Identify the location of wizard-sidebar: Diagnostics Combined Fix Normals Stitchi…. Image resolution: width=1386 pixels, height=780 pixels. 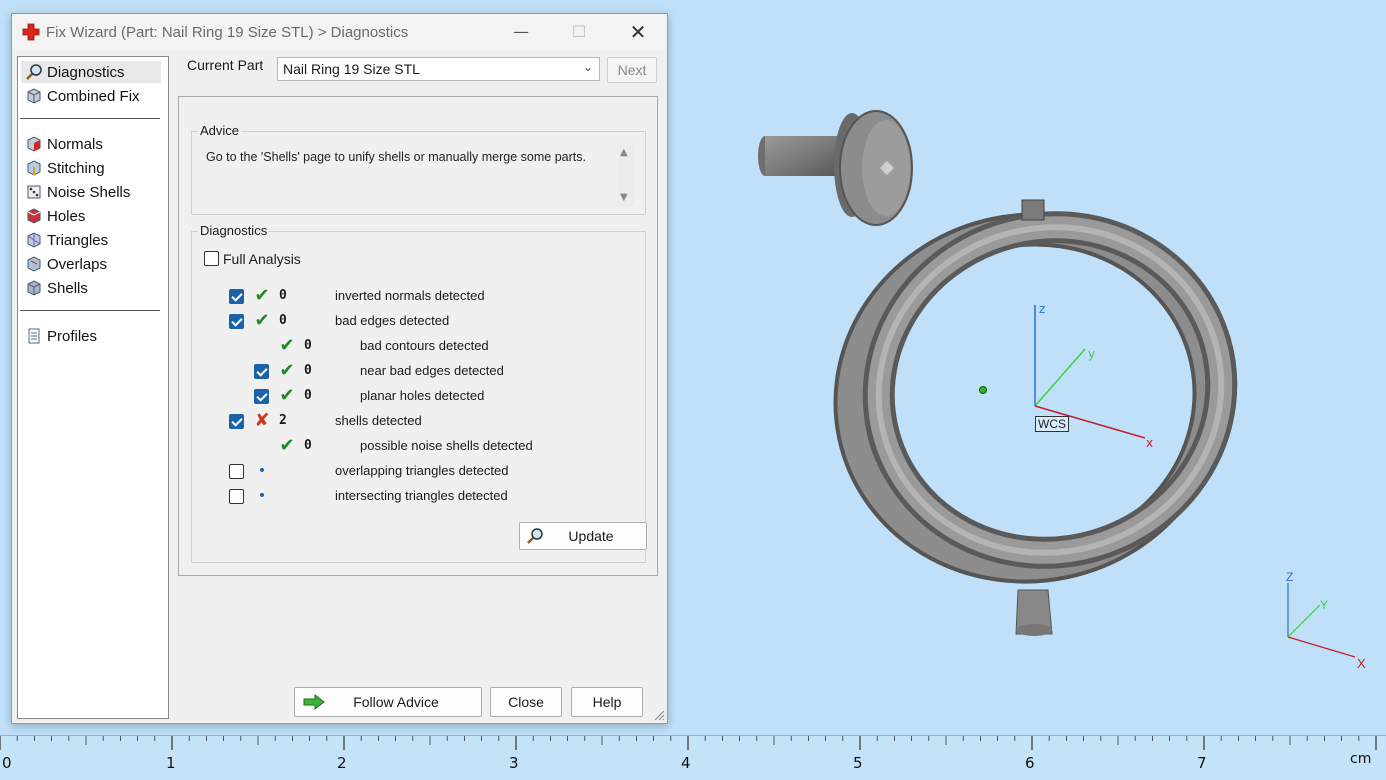
(93, 387).